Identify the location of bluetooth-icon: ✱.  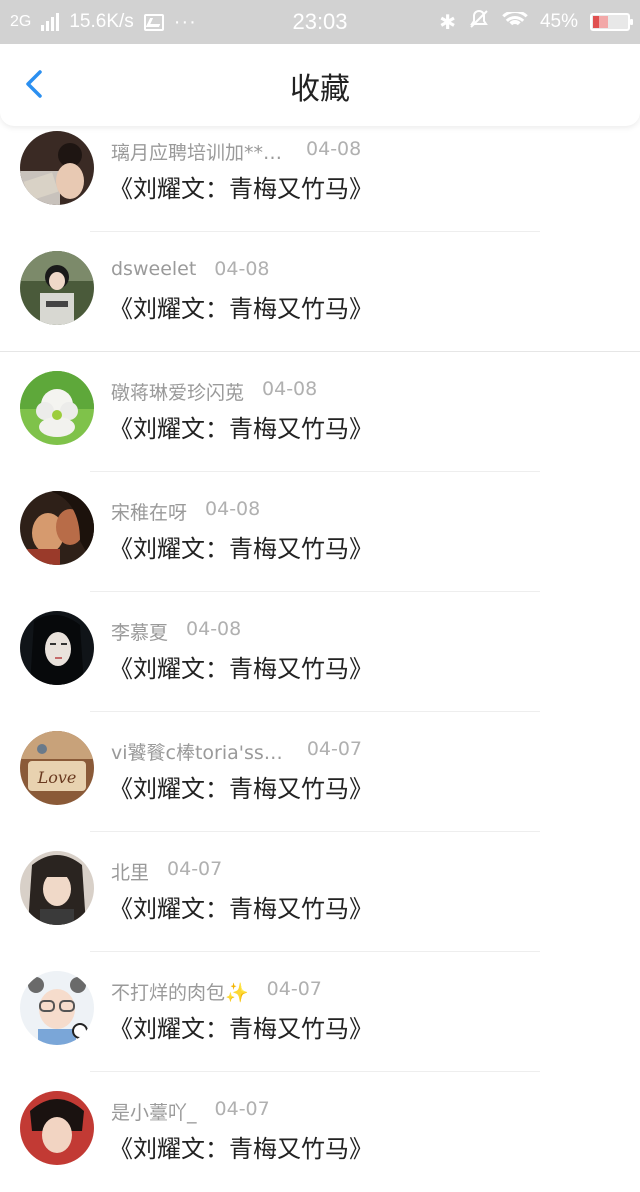
(447, 22).